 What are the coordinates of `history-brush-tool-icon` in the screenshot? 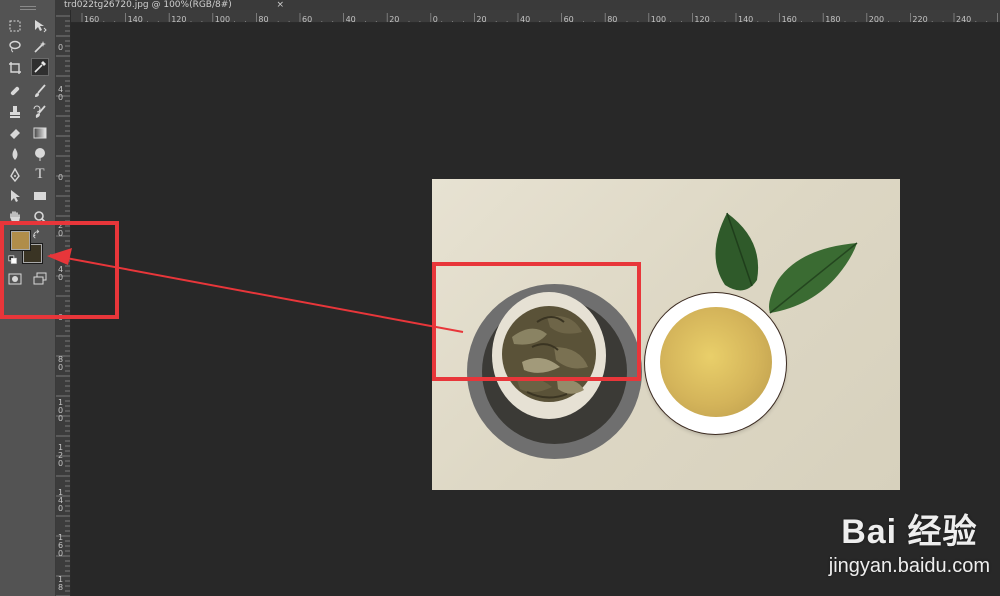 It's located at (40, 112).